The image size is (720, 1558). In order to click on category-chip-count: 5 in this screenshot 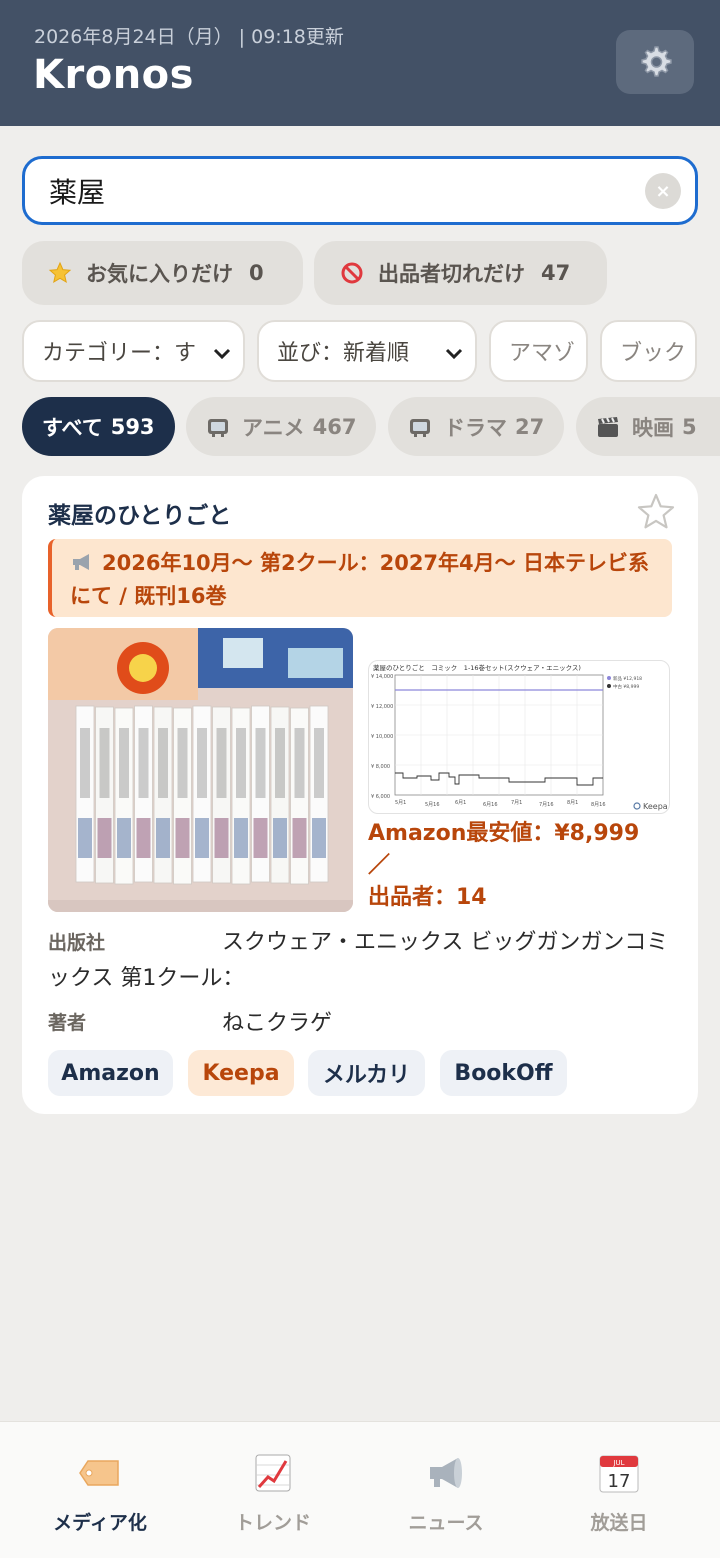, I will do `click(689, 426)`.